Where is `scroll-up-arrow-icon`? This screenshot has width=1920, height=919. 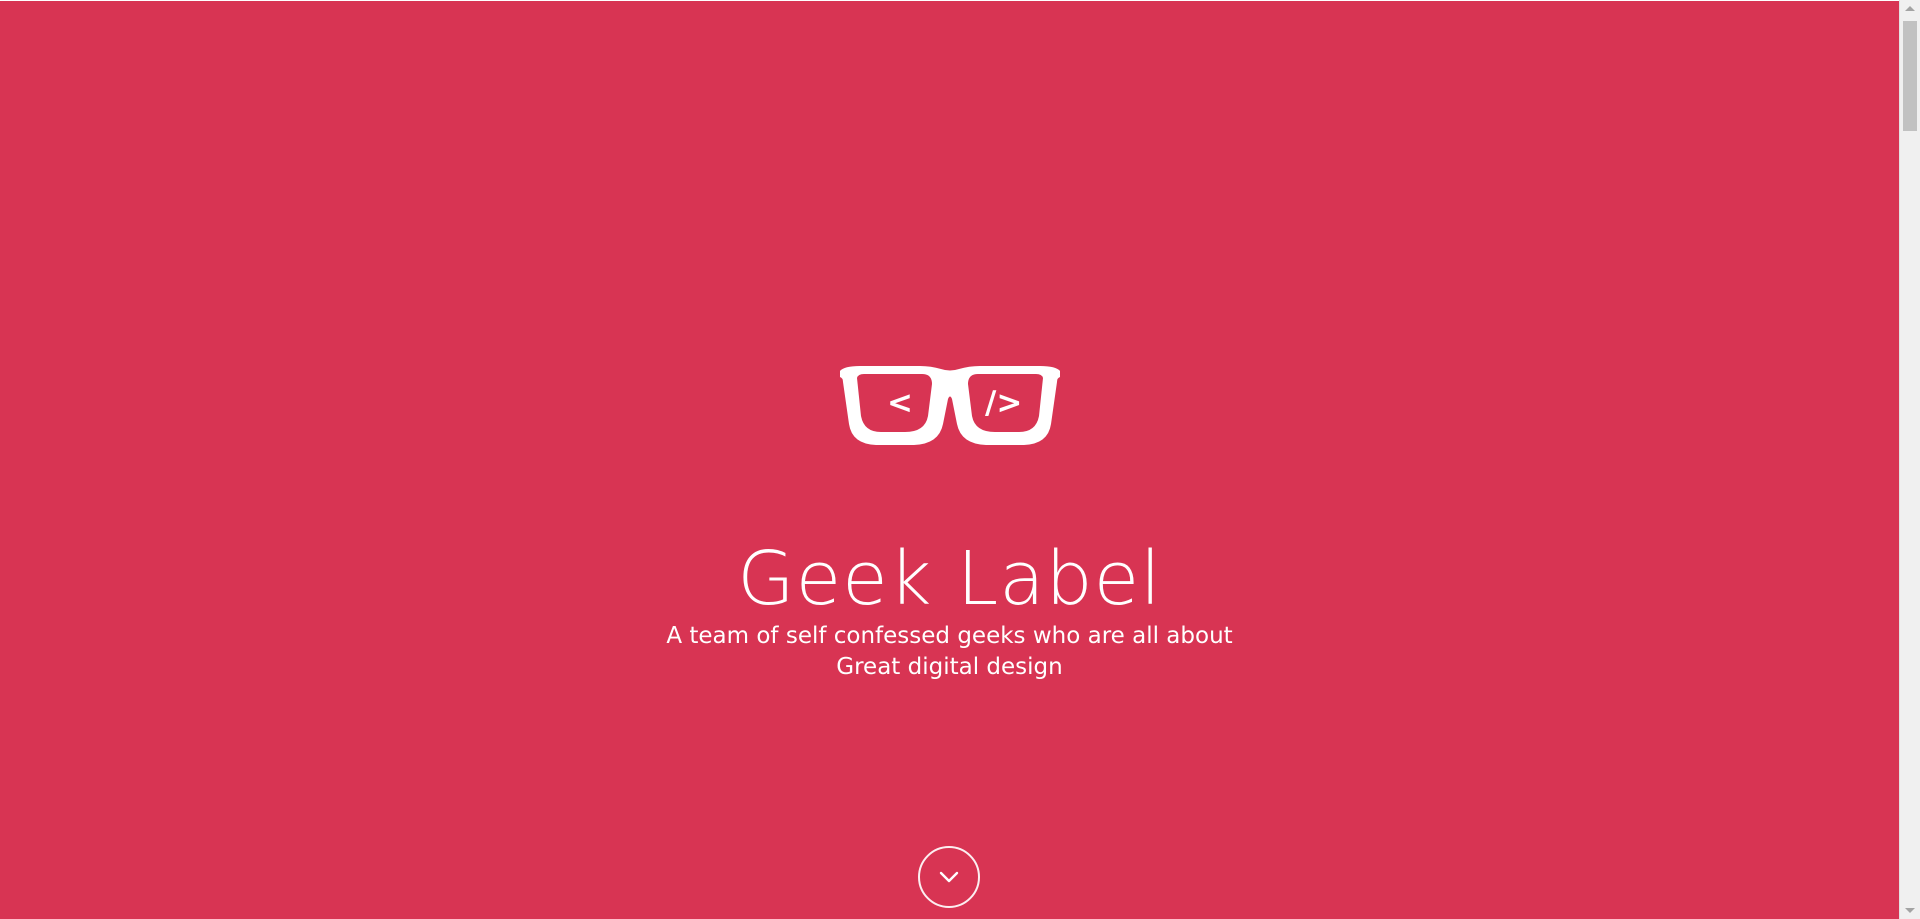
scroll-up-arrow-icon is located at coordinates (1910, 8).